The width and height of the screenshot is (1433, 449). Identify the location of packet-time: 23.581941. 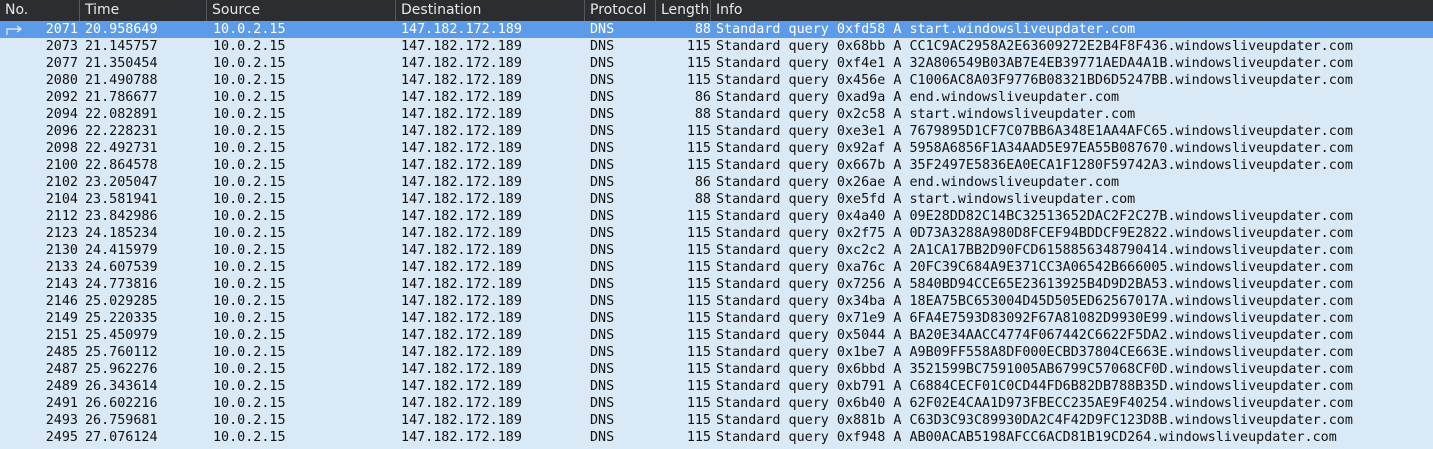
(121, 199).